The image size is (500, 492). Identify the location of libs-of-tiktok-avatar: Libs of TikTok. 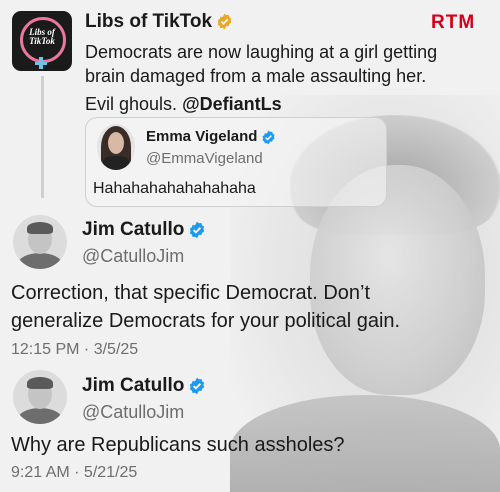
(42, 41).